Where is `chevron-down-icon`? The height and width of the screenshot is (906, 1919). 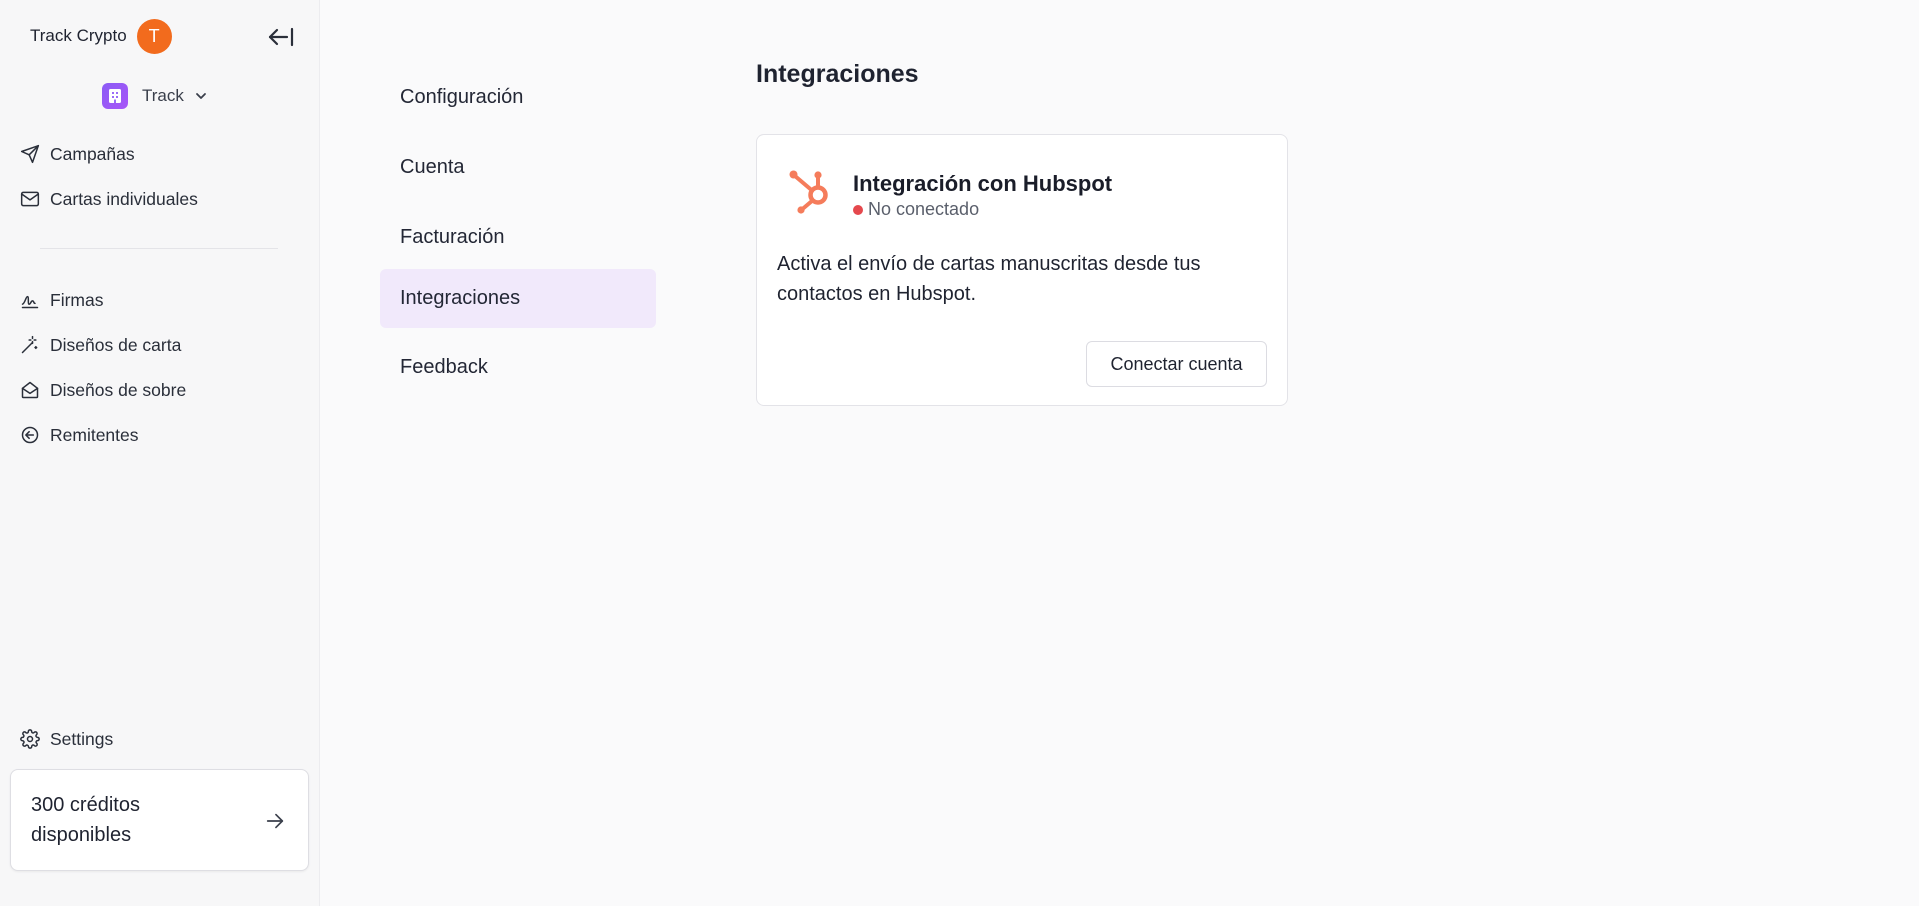
chevron-down-icon is located at coordinates (201, 96).